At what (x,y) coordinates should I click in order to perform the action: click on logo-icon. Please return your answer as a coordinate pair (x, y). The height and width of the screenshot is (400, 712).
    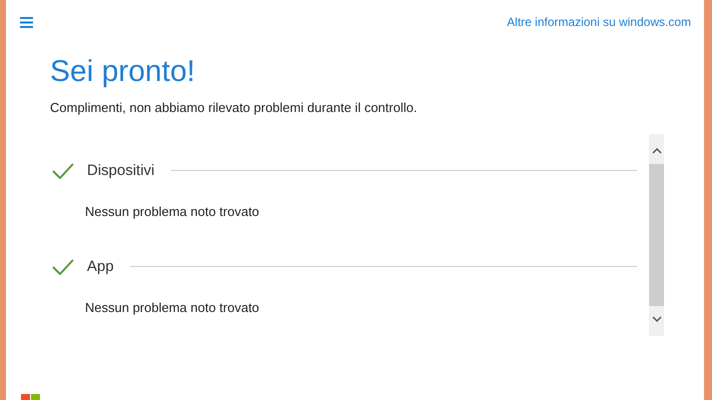
    Looking at the image, I should click on (31, 397).